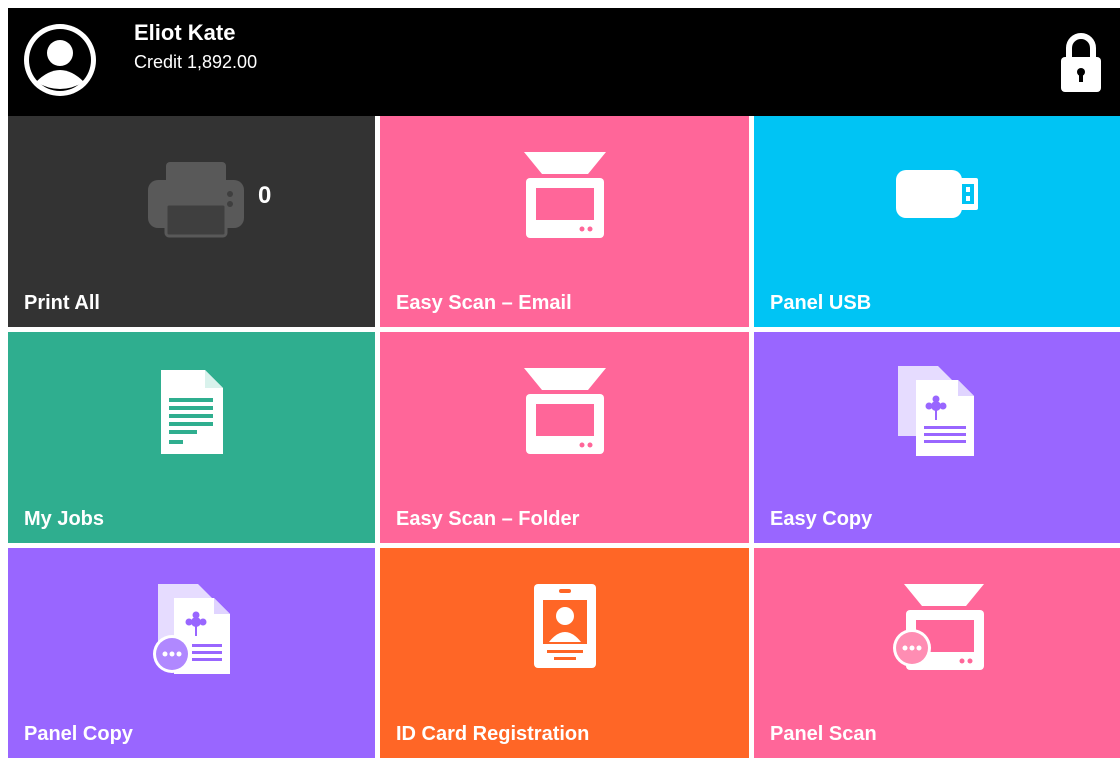 This screenshot has height=758, width=1120. What do you see at coordinates (937, 221) in the screenshot?
I see `tile-panel-usb: Panel USB` at bounding box center [937, 221].